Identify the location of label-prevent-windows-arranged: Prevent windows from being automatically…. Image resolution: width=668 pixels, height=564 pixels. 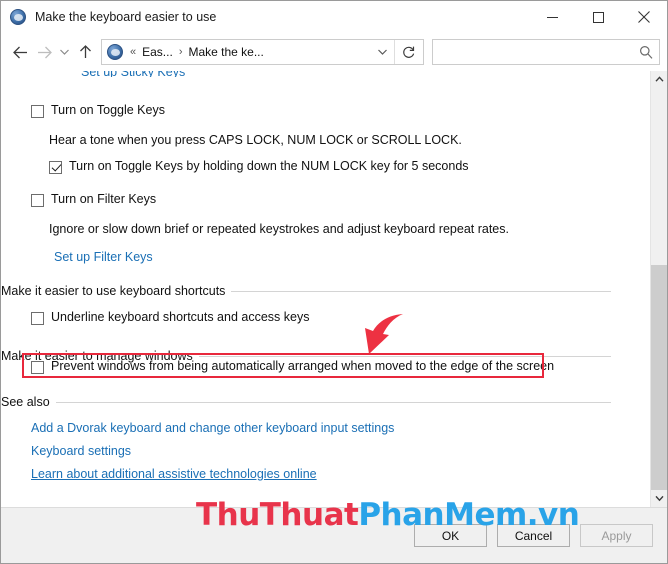
(303, 366).